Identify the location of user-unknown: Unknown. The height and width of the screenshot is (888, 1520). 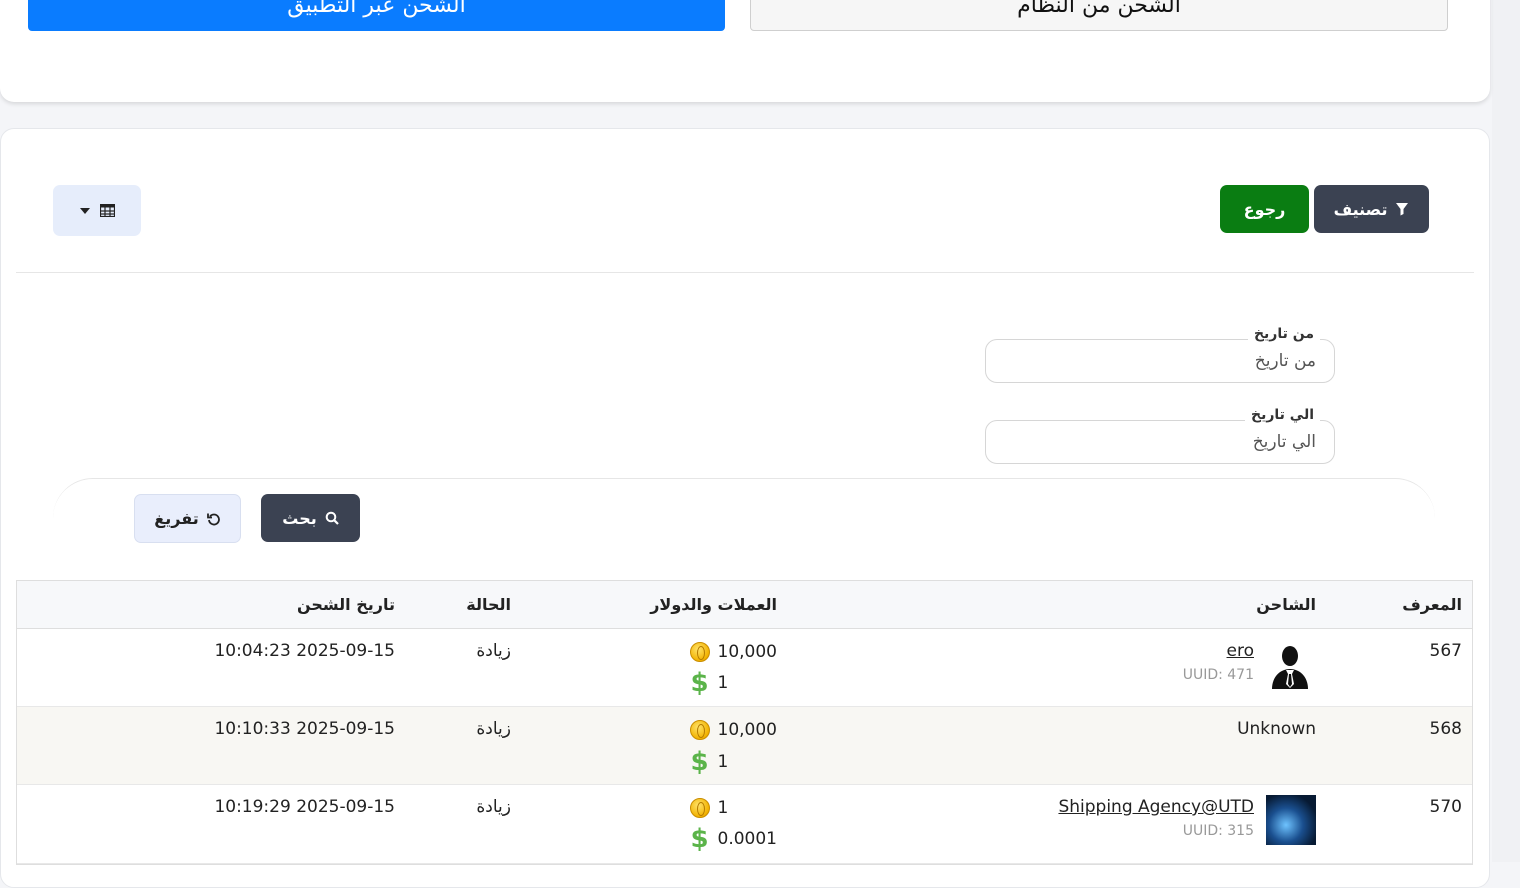
(1276, 729).